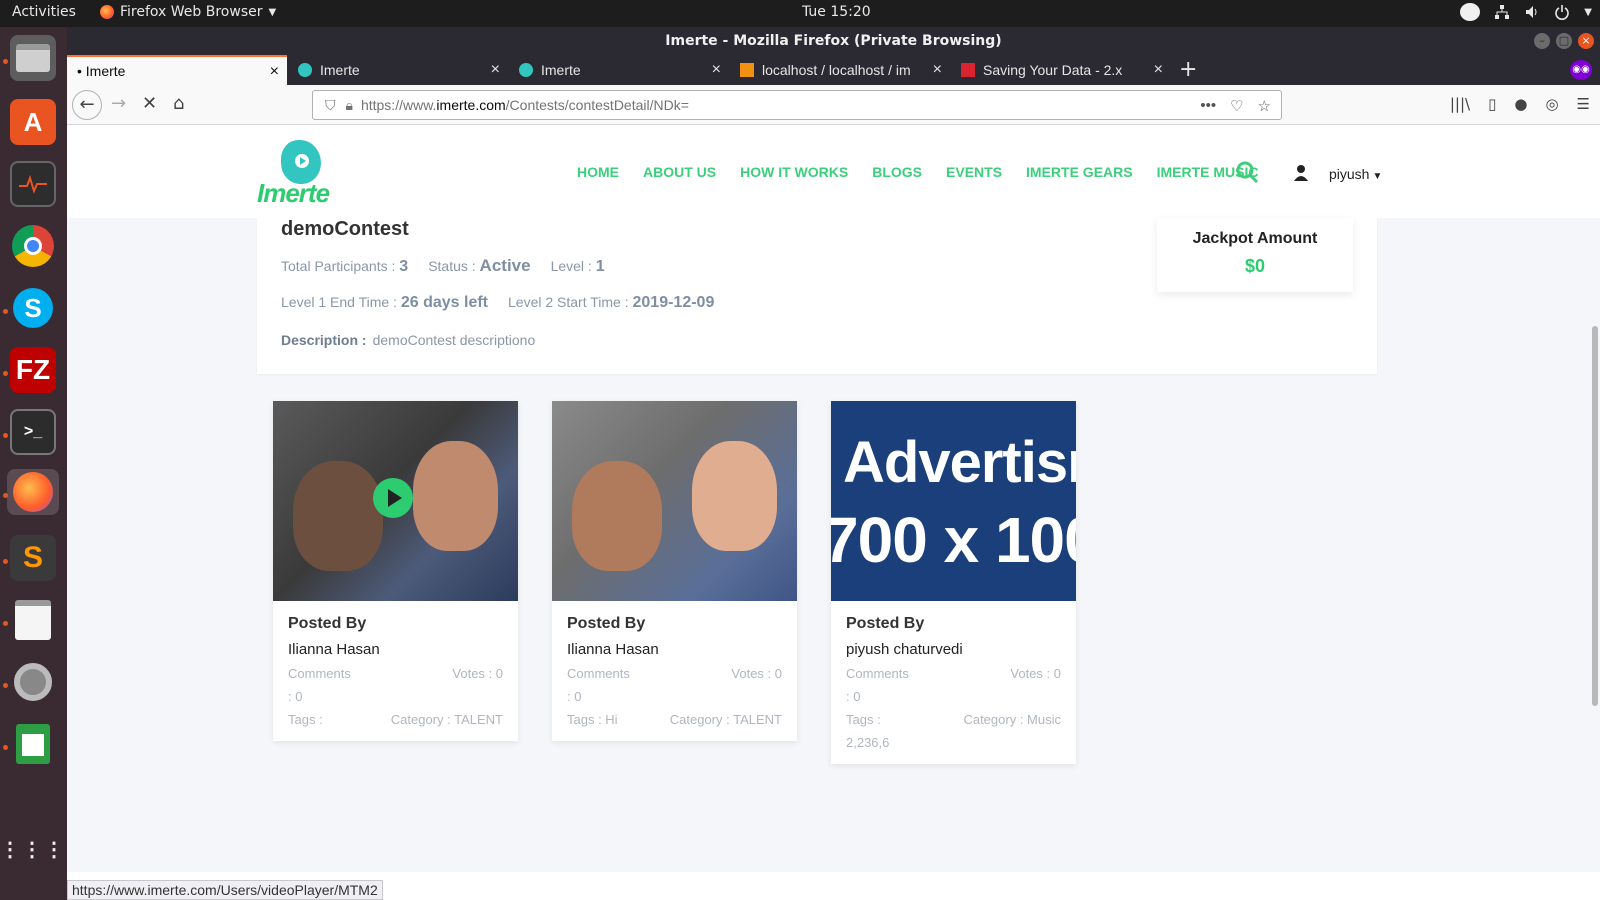  Describe the element at coordinates (953, 501) in the screenshot. I see `advertisement-thumbnail: Advertisr 700 x 100` at that location.